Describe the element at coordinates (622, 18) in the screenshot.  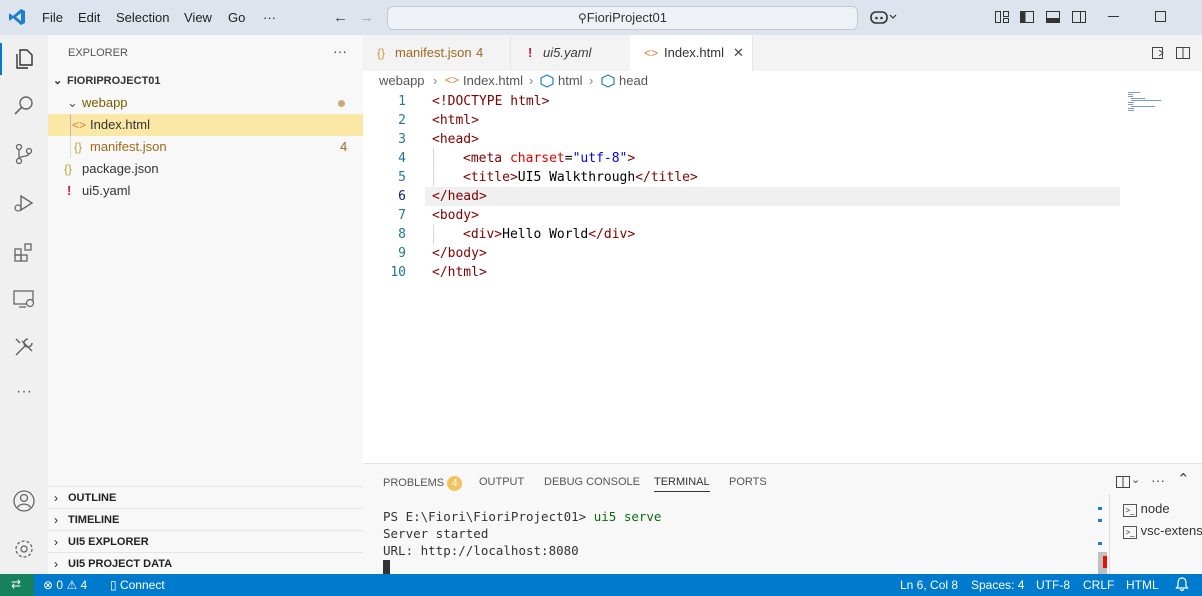
I see `command-center-search: ⚲FioriProject01` at that location.